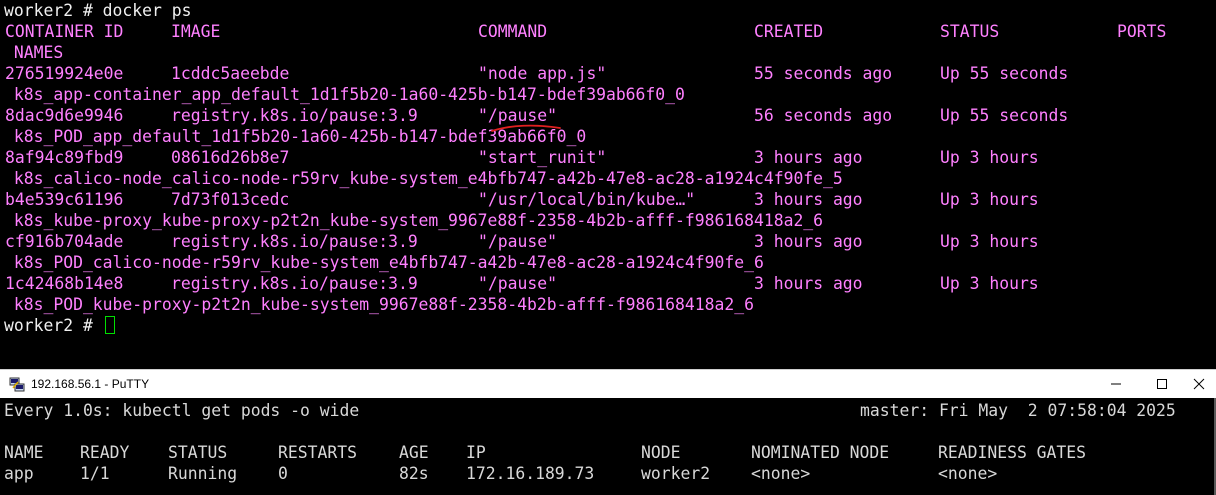  What do you see at coordinates (676, 473) in the screenshot?
I see `pod-node: worker2` at bounding box center [676, 473].